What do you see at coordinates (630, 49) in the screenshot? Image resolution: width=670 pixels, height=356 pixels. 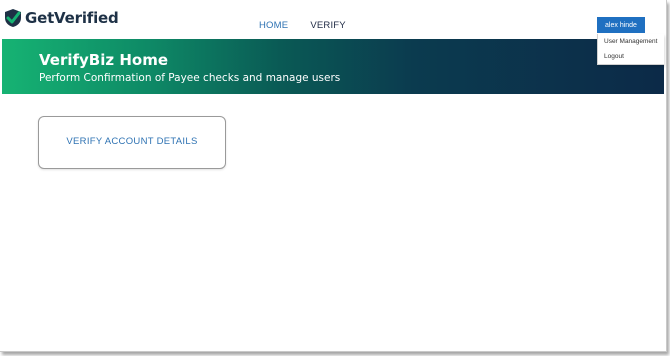 I see `user-dropdown-menu: User Management Logout` at bounding box center [630, 49].